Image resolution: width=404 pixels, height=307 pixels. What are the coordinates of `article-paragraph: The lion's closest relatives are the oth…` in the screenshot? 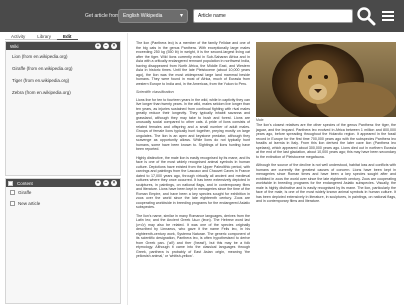 It's located at (326, 141).